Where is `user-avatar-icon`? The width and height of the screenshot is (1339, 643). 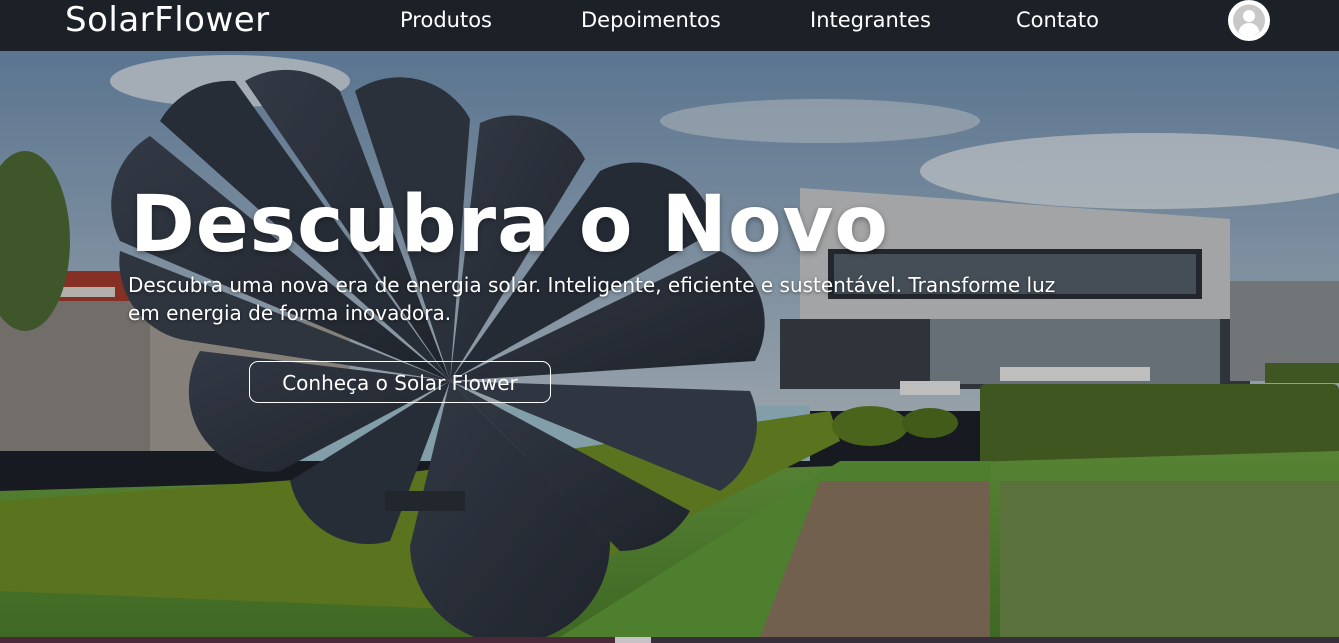
user-avatar-icon is located at coordinates (1249, 20).